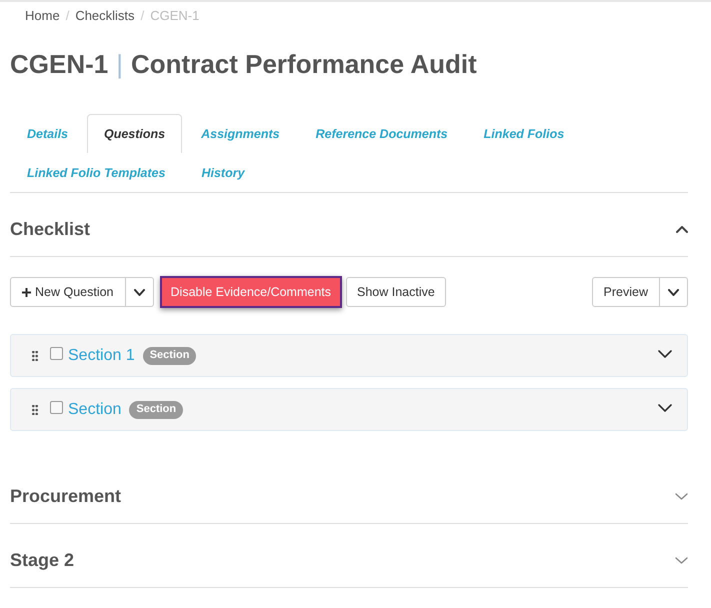 The width and height of the screenshot is (711, 608). What do you see at coordinates (26, 292) in the screenshot?
I see `plus-icon` at bounding box center [26, 292].